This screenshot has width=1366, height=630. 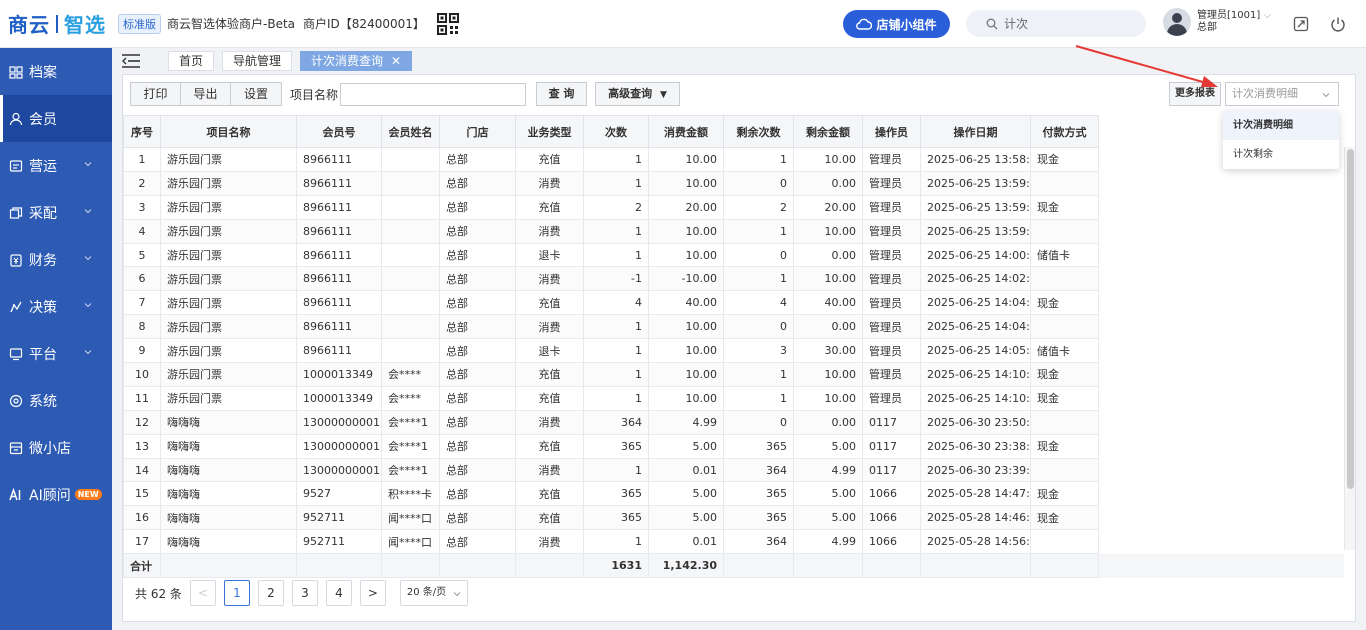 What do you see at coordinates (228, 131) in the screenshot?
I see `column-header: 项目名称` at bounding box center [228, 131].